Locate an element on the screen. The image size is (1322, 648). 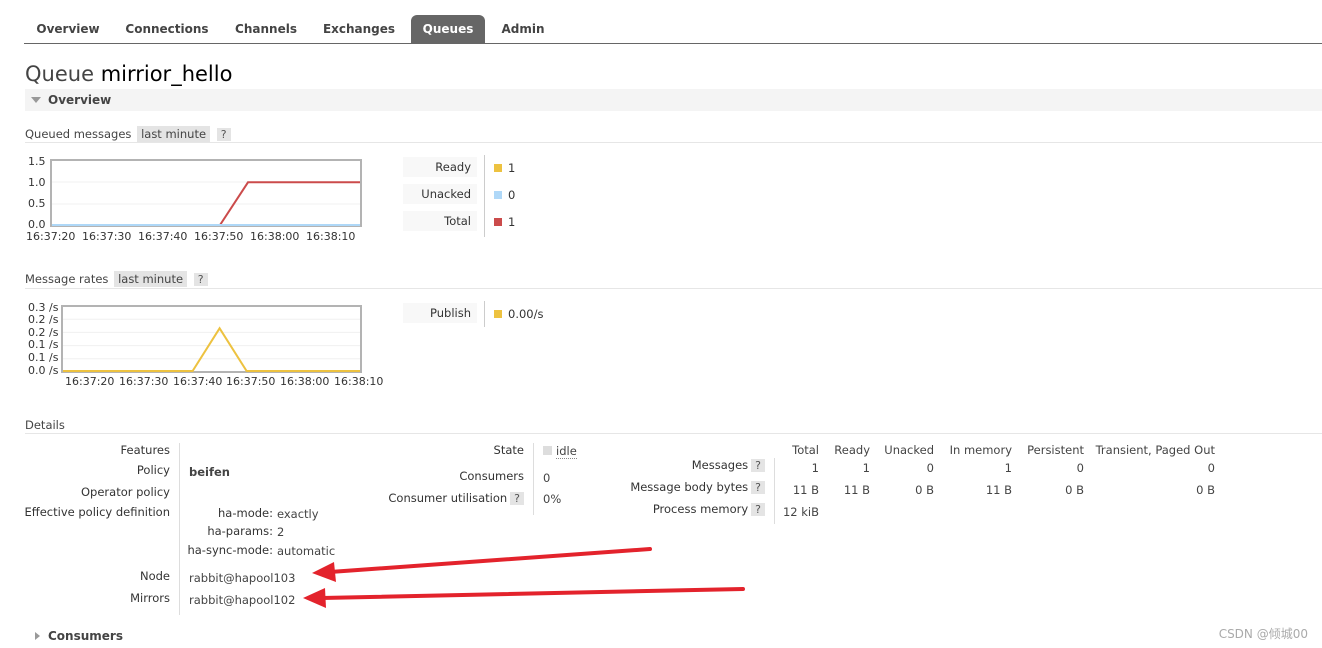
chart1-xtick-label: 16:38:00 is located at coordinates (275, 236).